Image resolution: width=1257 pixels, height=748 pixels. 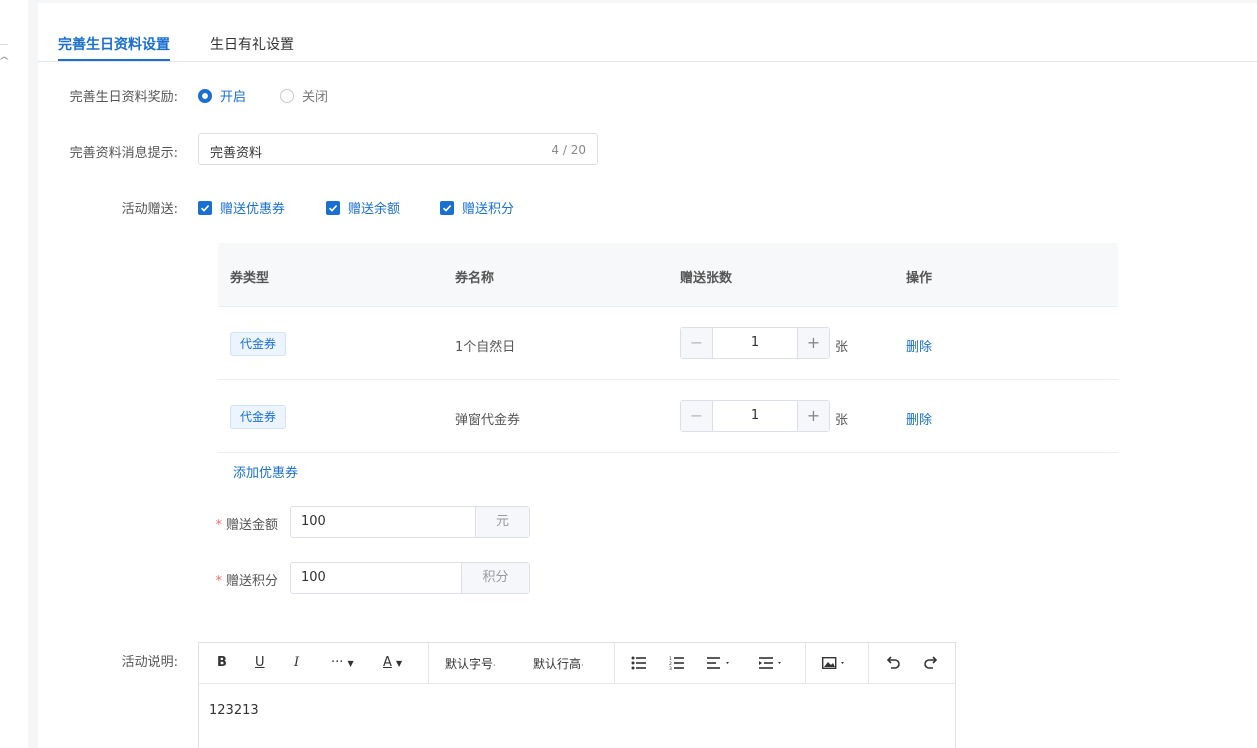 I want to click on points-label: * 赠送积分, so click(x=228, y=579).